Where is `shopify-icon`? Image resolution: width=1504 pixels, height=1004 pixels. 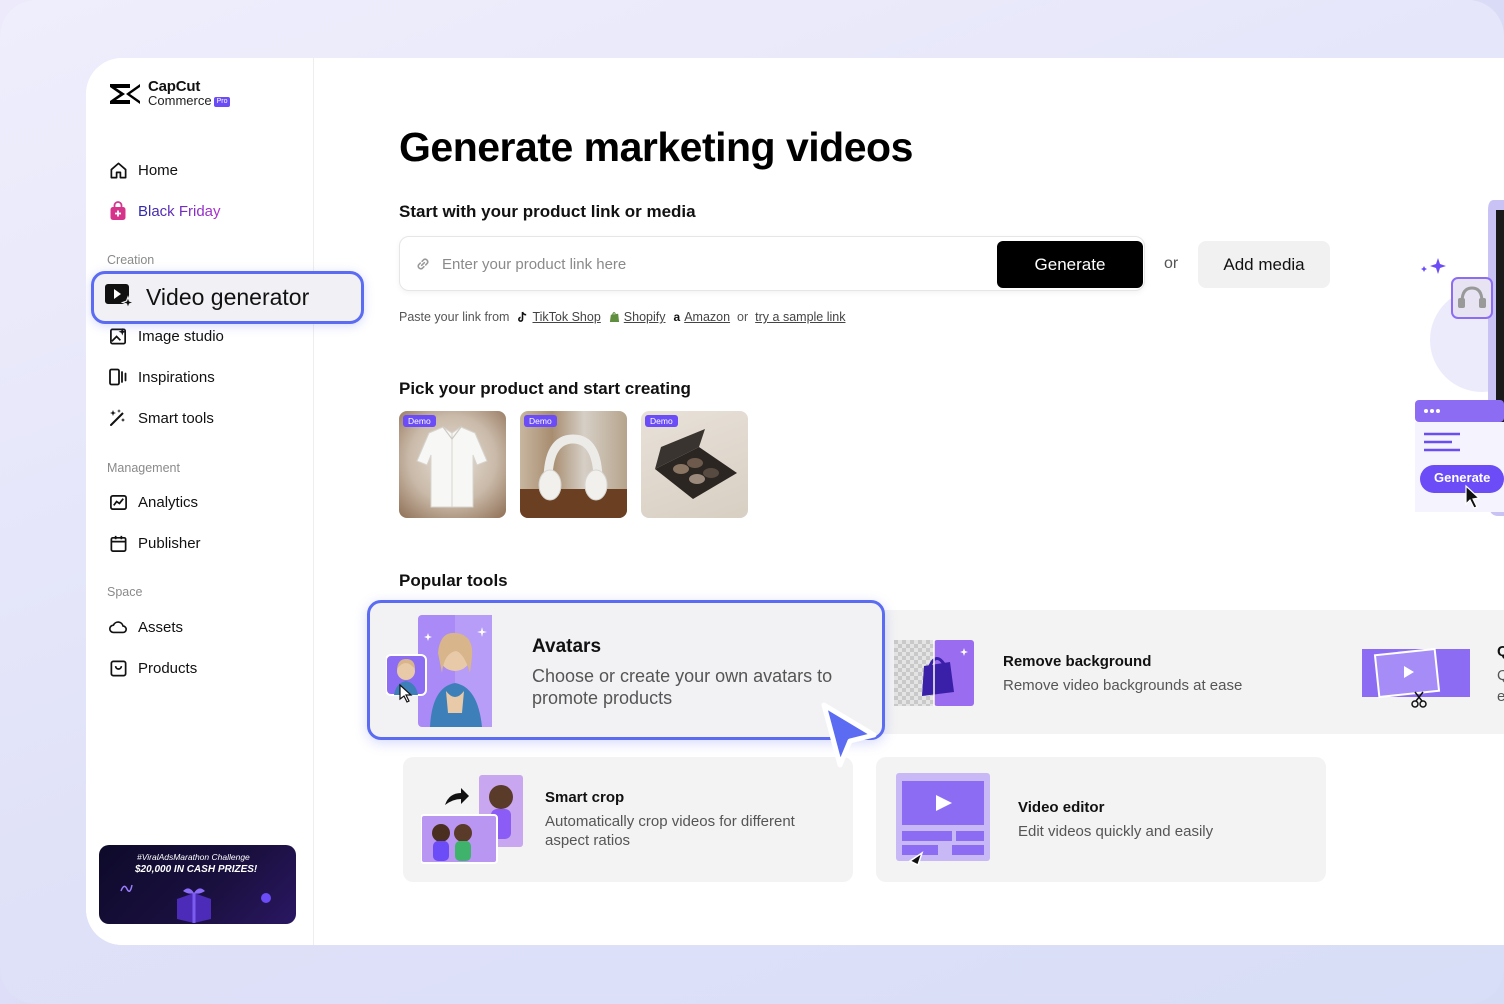 shopify-icon is located at coordinates (614, 317).